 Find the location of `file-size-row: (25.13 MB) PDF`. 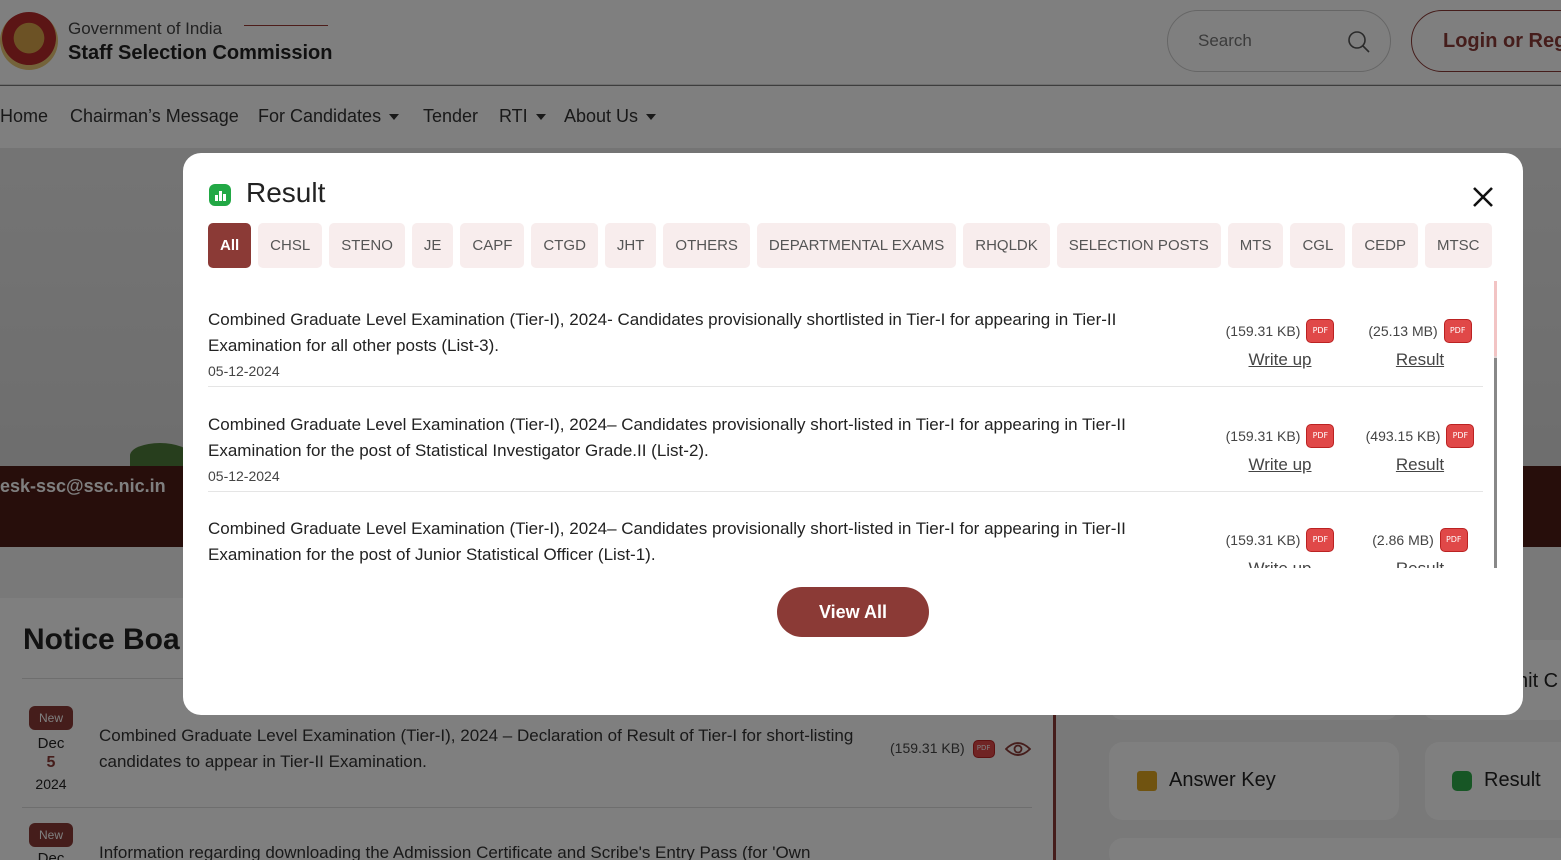

file-size-row: (25.13 MB) PDF is located at coordinates (1420, 331).